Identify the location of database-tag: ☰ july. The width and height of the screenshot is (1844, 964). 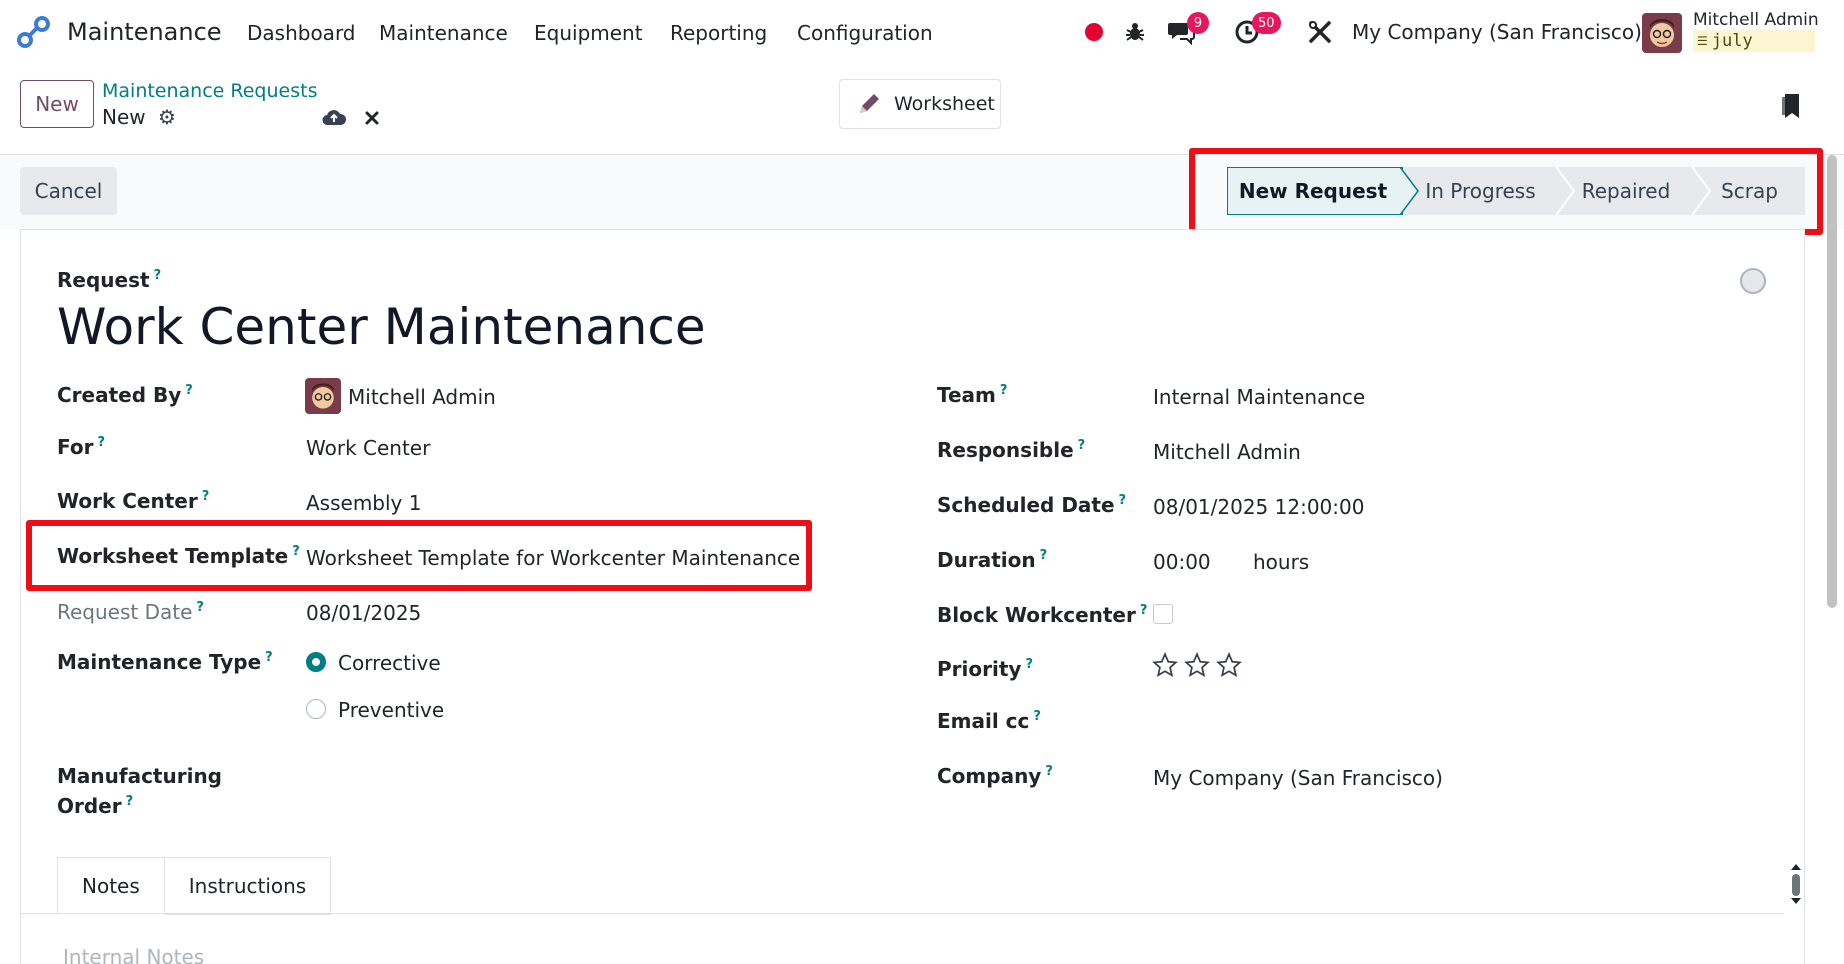
(1754, 41).